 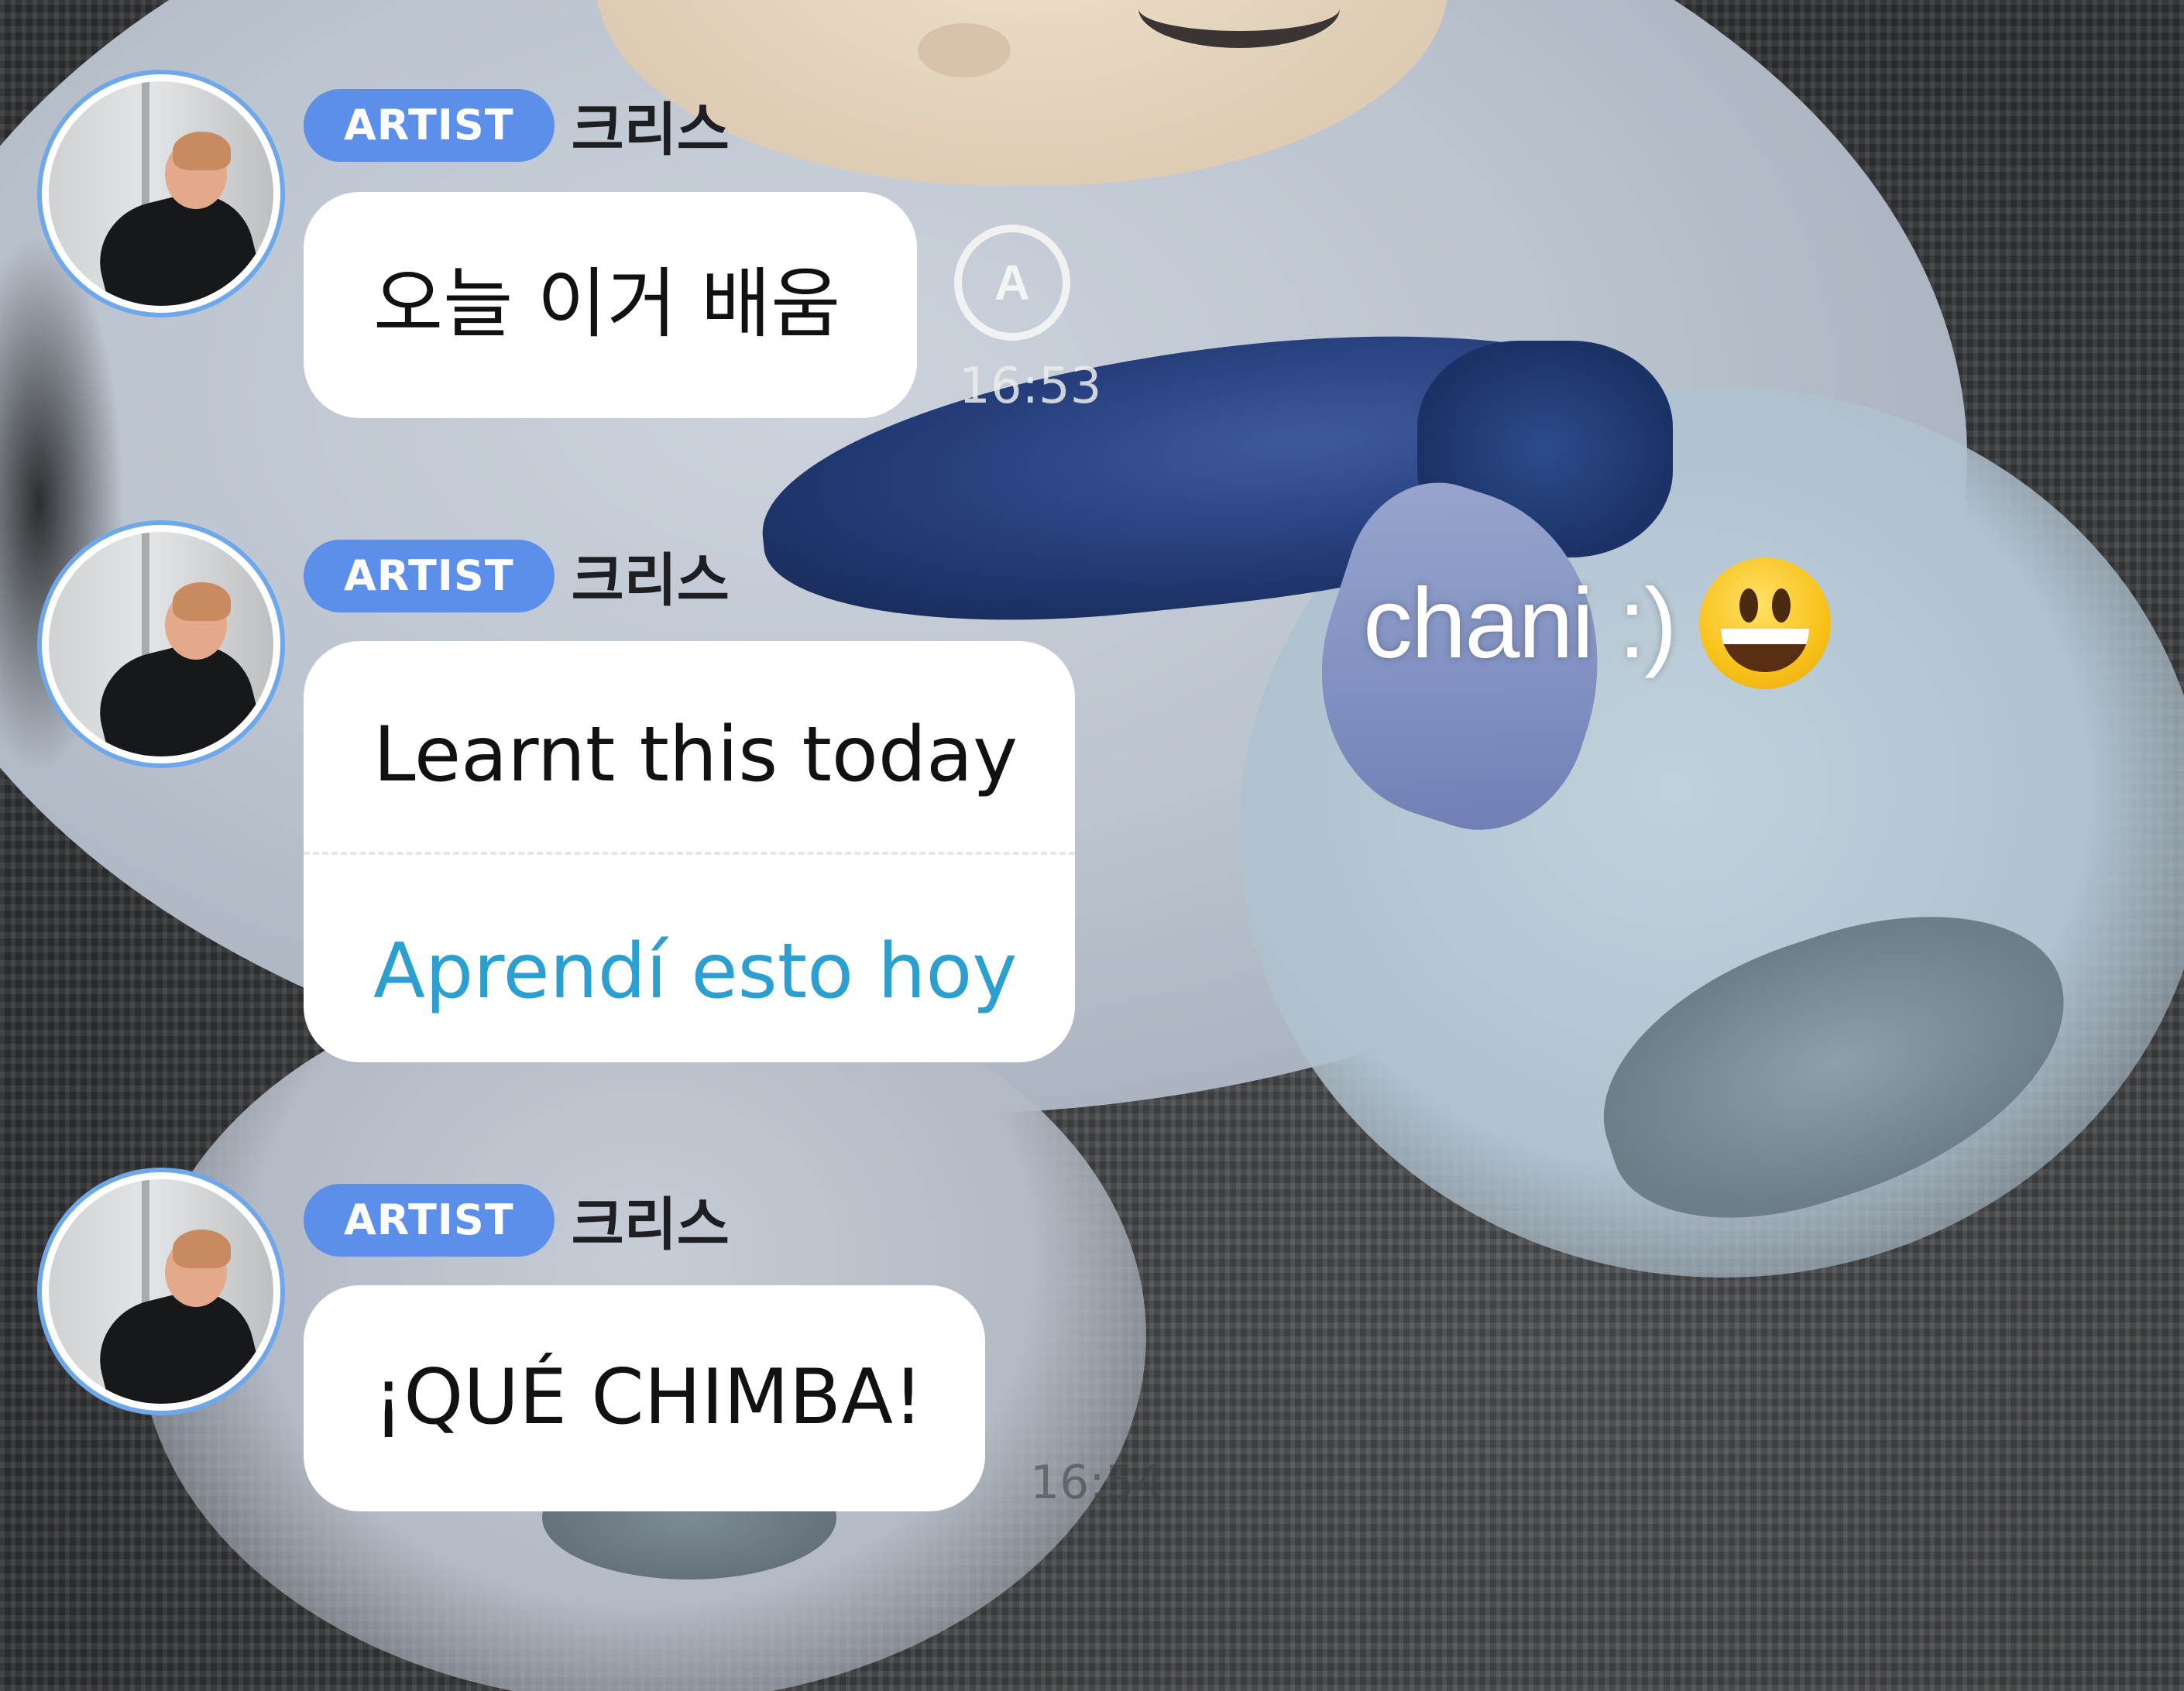 I want to click on caption-sticker: chani :), so click(x=1597, y=623).